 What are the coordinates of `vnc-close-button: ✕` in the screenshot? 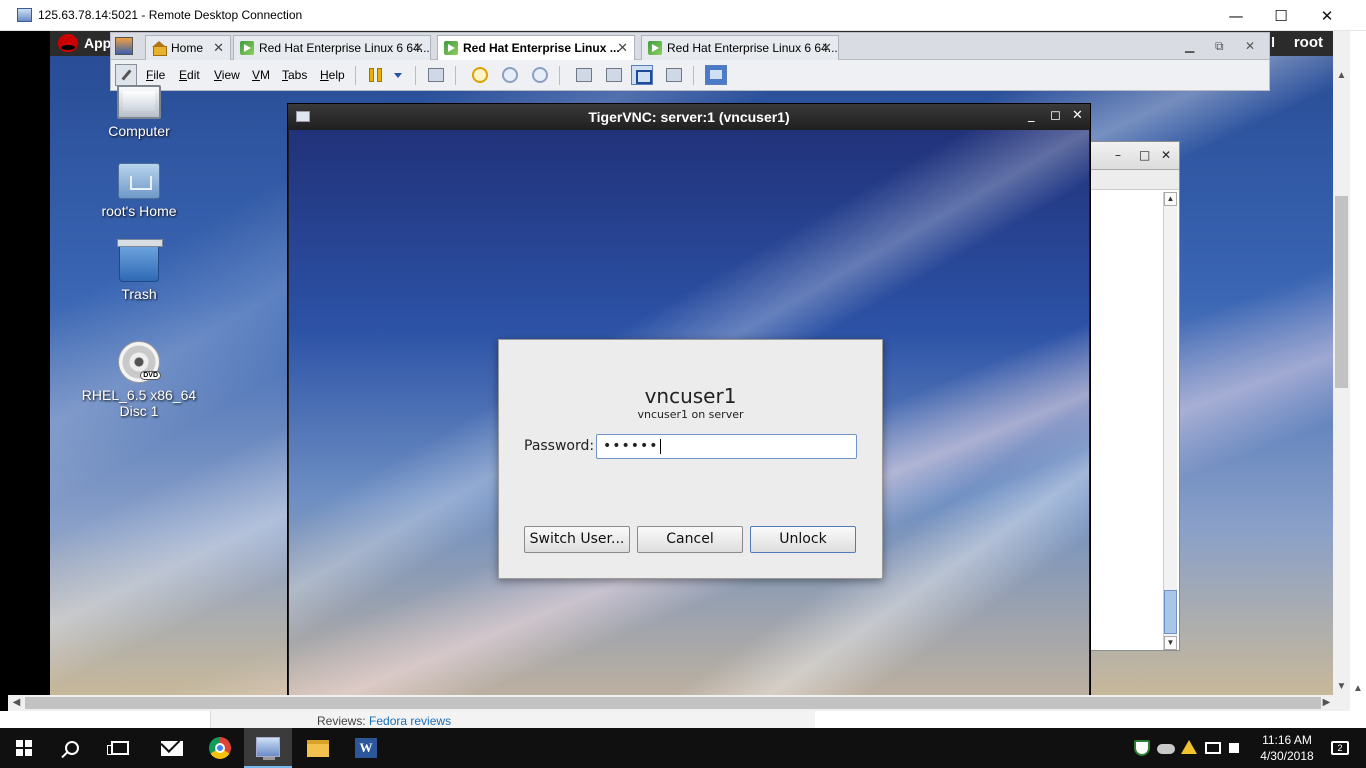 It's located at (1077, 115).